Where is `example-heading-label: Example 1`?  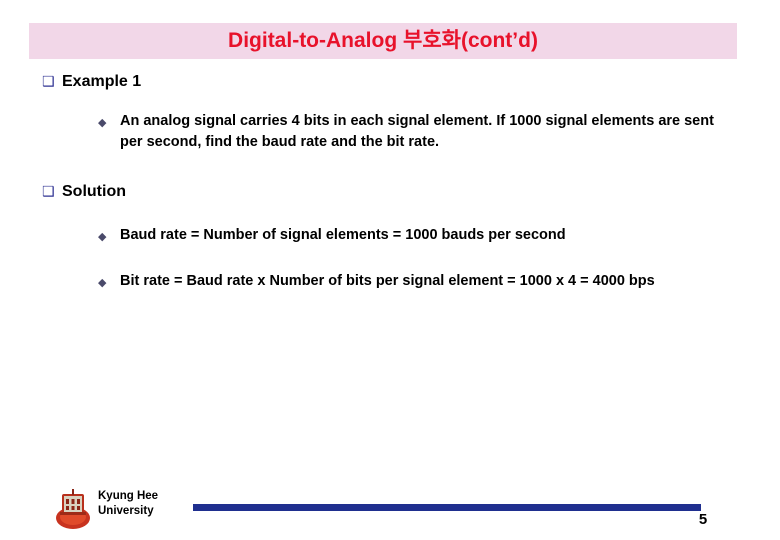
example-heading-label: Example 1 is located at coordinates (102, 81).